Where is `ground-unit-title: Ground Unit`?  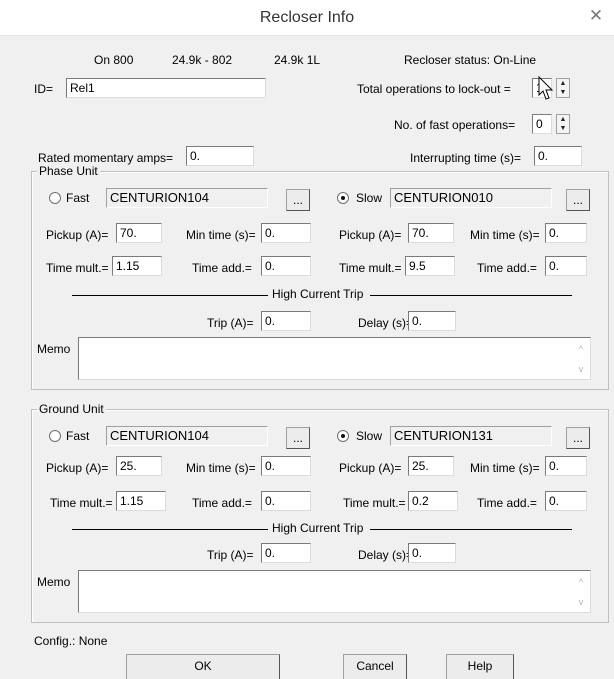 ground-unit-title: Ground Unit is located at coordinates (71, 409).